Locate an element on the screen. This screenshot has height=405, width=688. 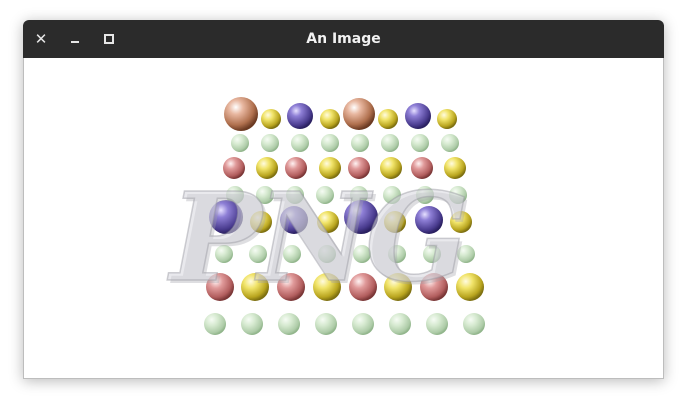
window-title: An Image is located at coordinates (343, 39).